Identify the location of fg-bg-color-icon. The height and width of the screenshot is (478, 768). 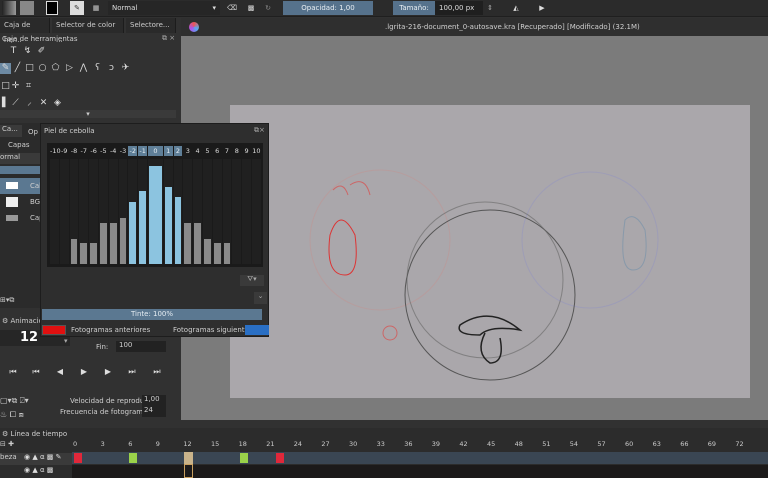
(52, 8).